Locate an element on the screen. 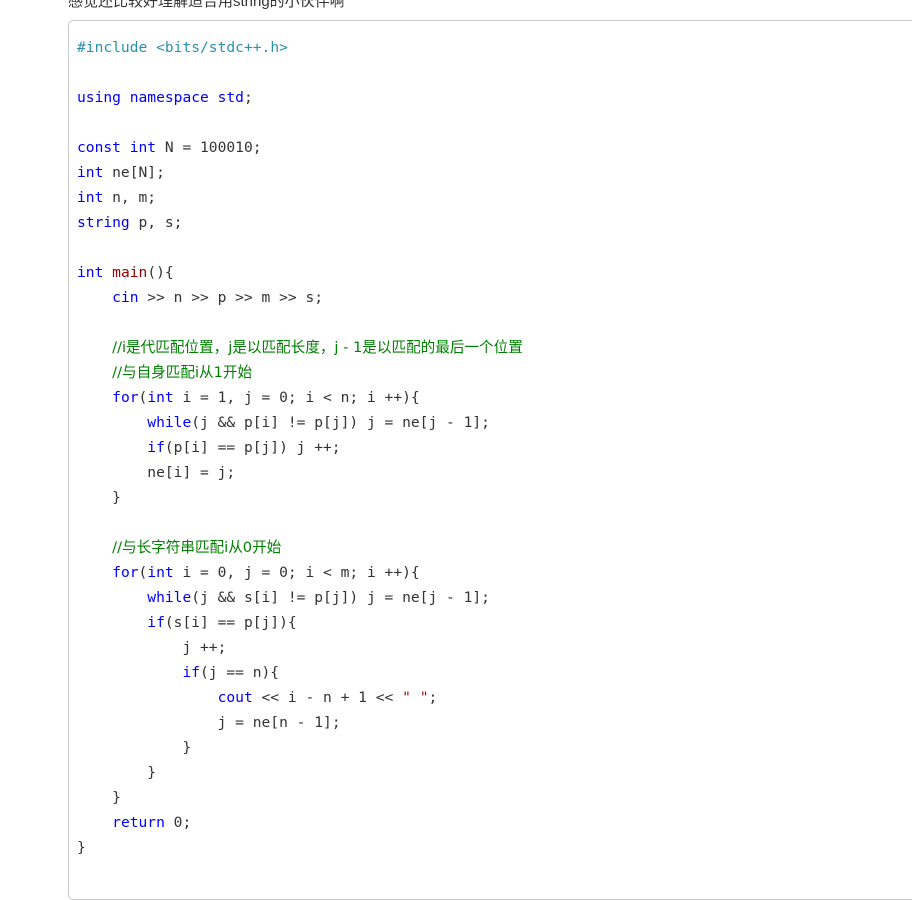 This screenshot has height=900, width=912. code-line: const int N = 100010; is located at coordinates (169, 147).